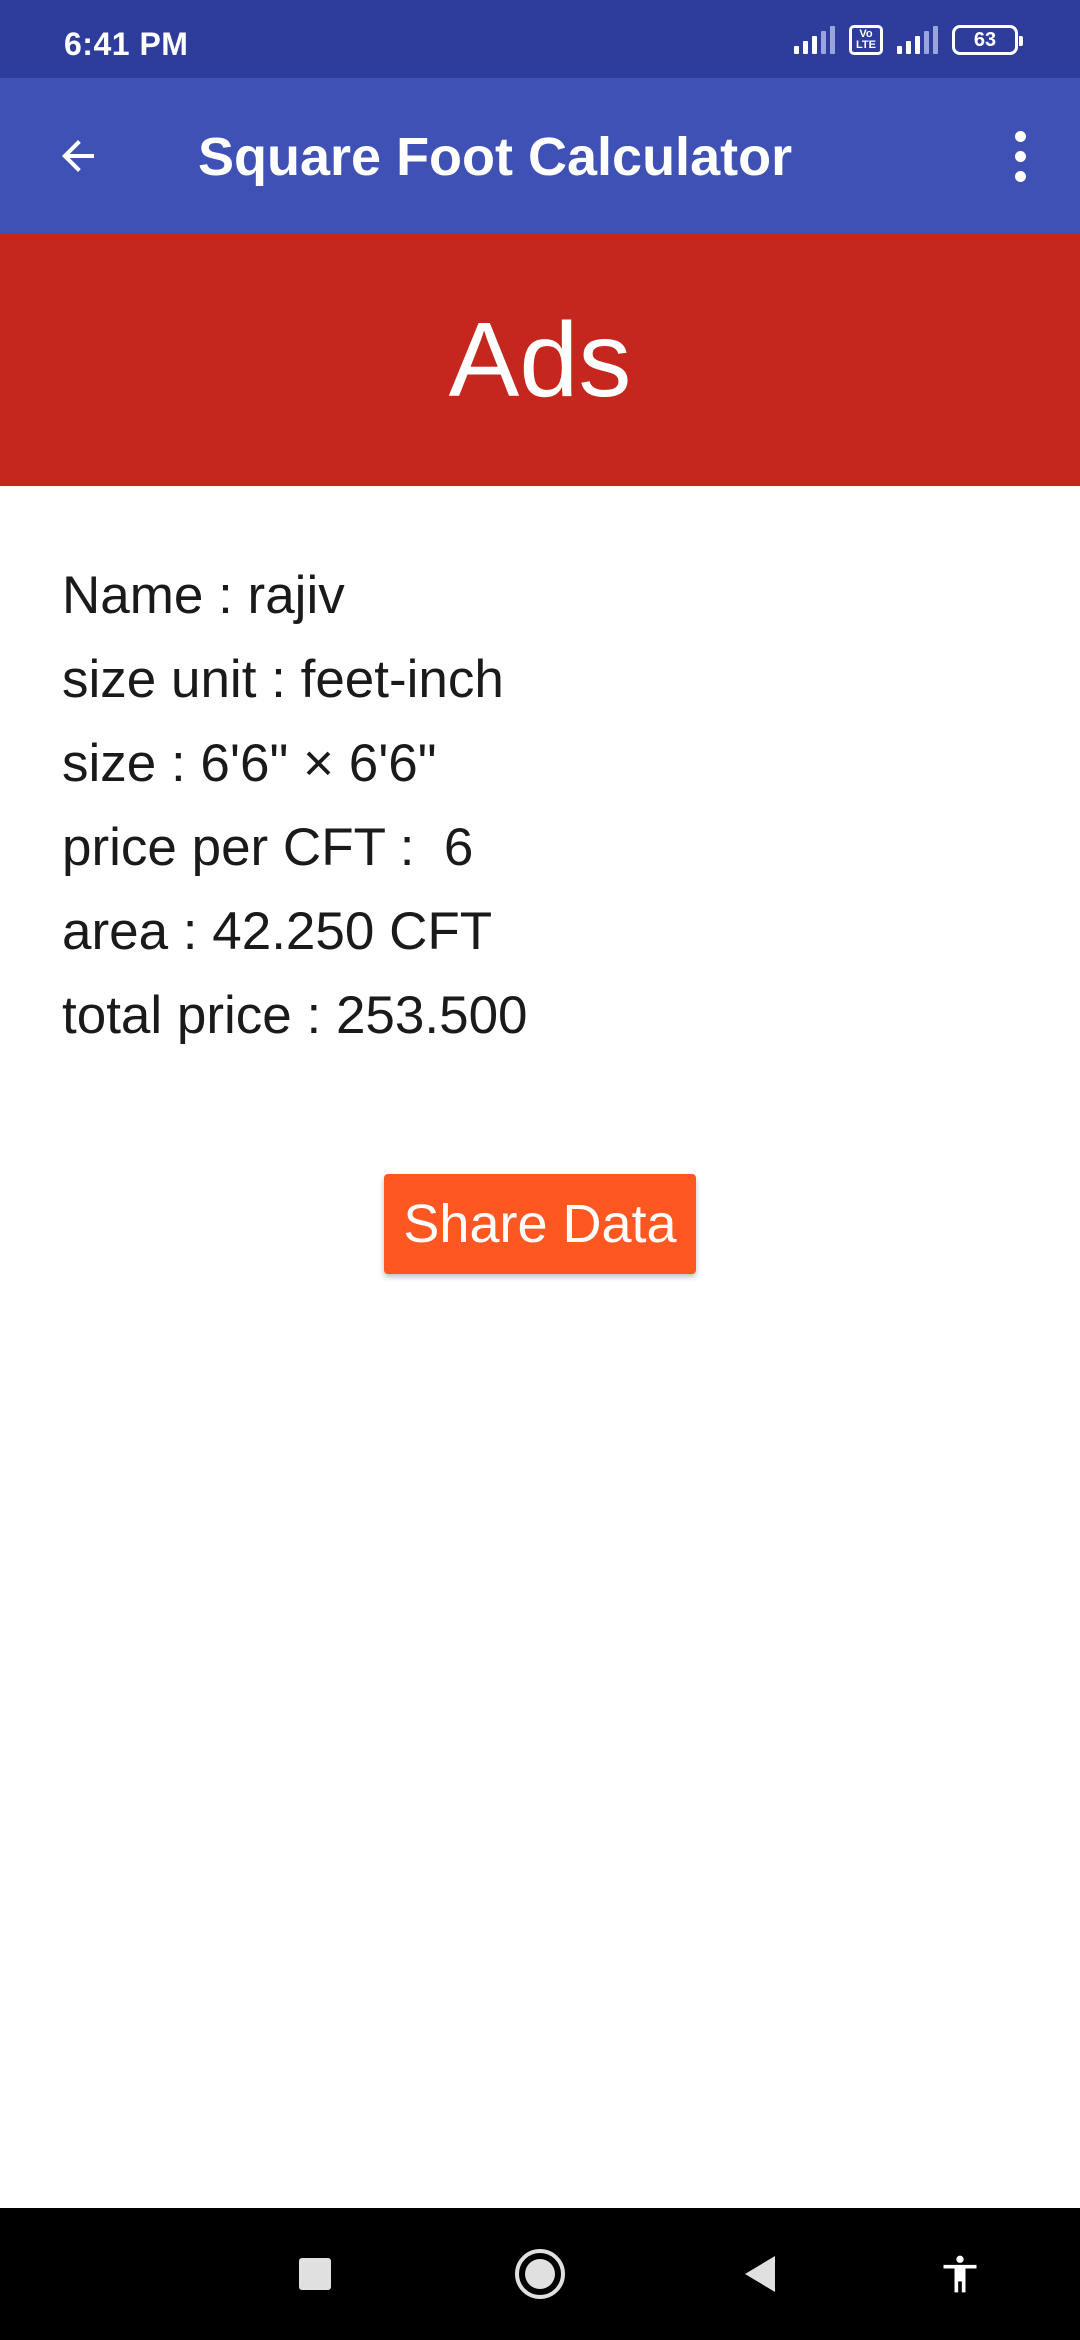  What do you see at coordinates (295, 1015) in the screenshot?
I see `detail-total-price: total price : 253.500` at bounding box center [295, 1015].